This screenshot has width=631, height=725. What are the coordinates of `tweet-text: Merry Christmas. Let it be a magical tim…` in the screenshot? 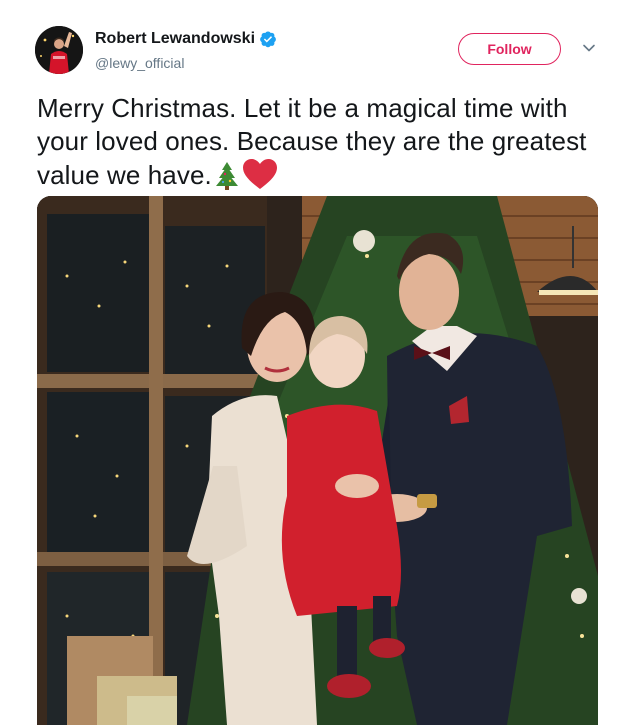 It's located at (324, 145).